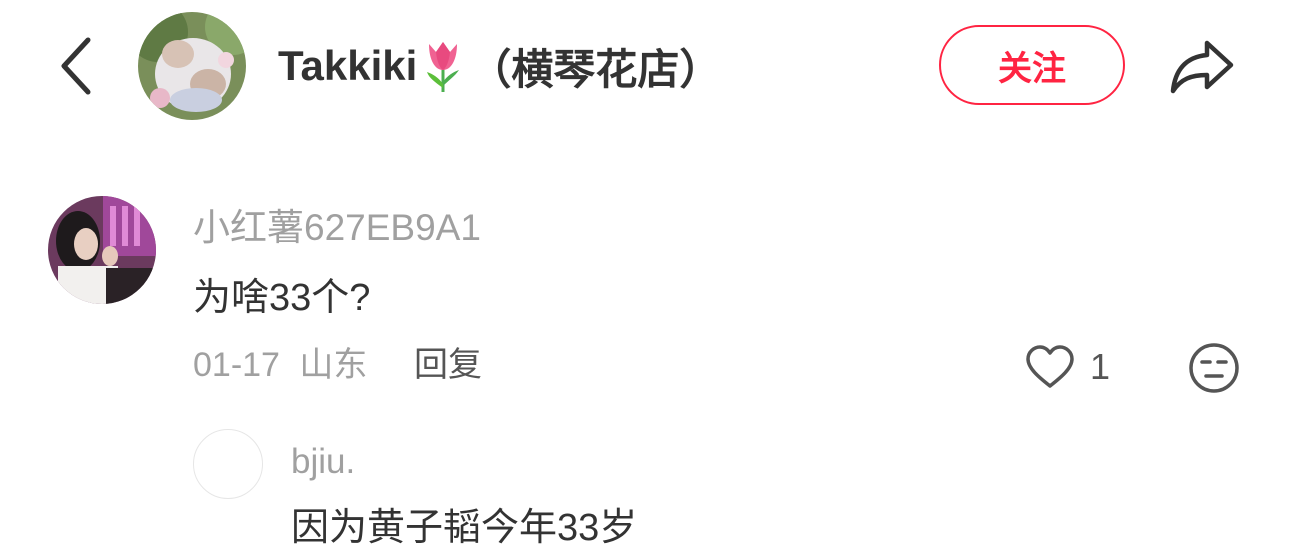 The width and height of the screenshot is (1290, 560). Describe the element at coordinates (333, 365) in the screenshot. I see `comment-location: 山东` at that location.